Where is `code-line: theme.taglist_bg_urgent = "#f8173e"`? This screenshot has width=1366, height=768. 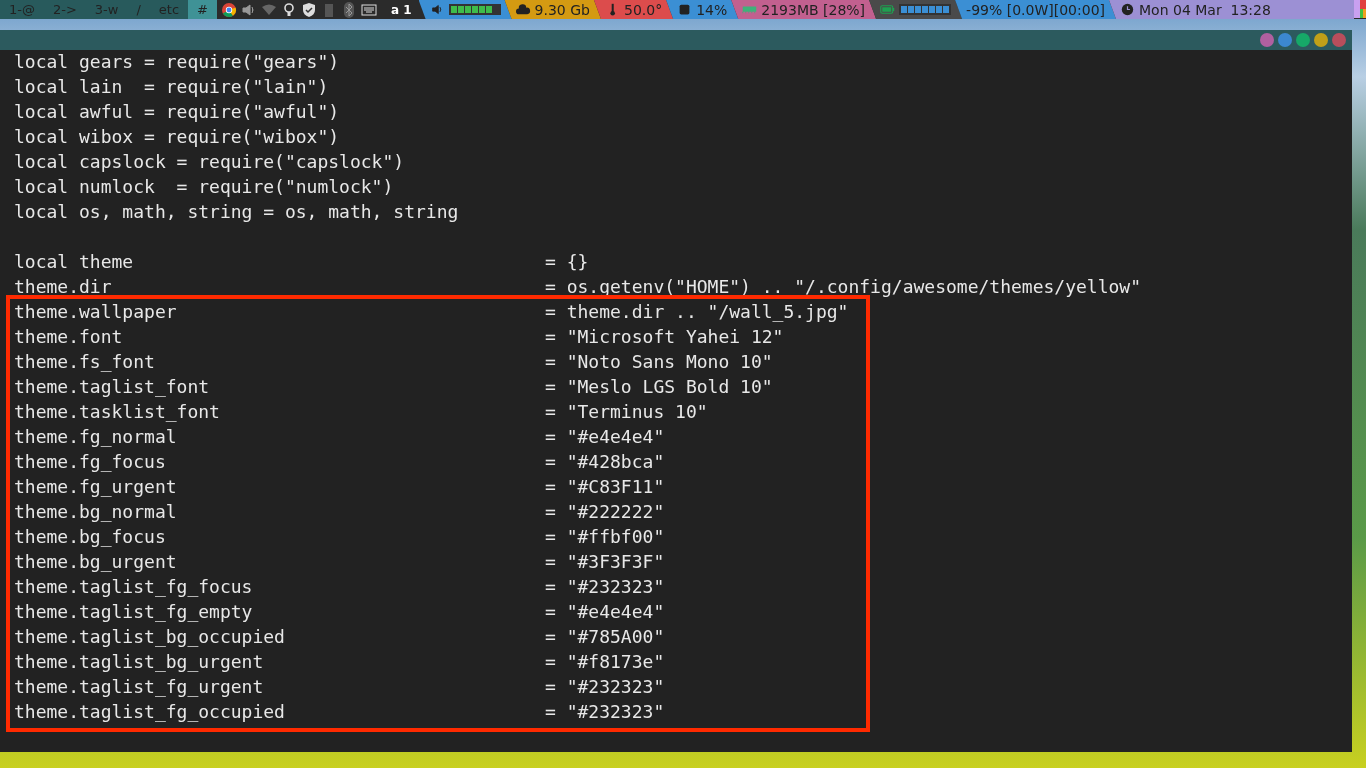
code-line: theme.taglist_bg_urgent = "#f8173e" is located at coordinates (340, 662).